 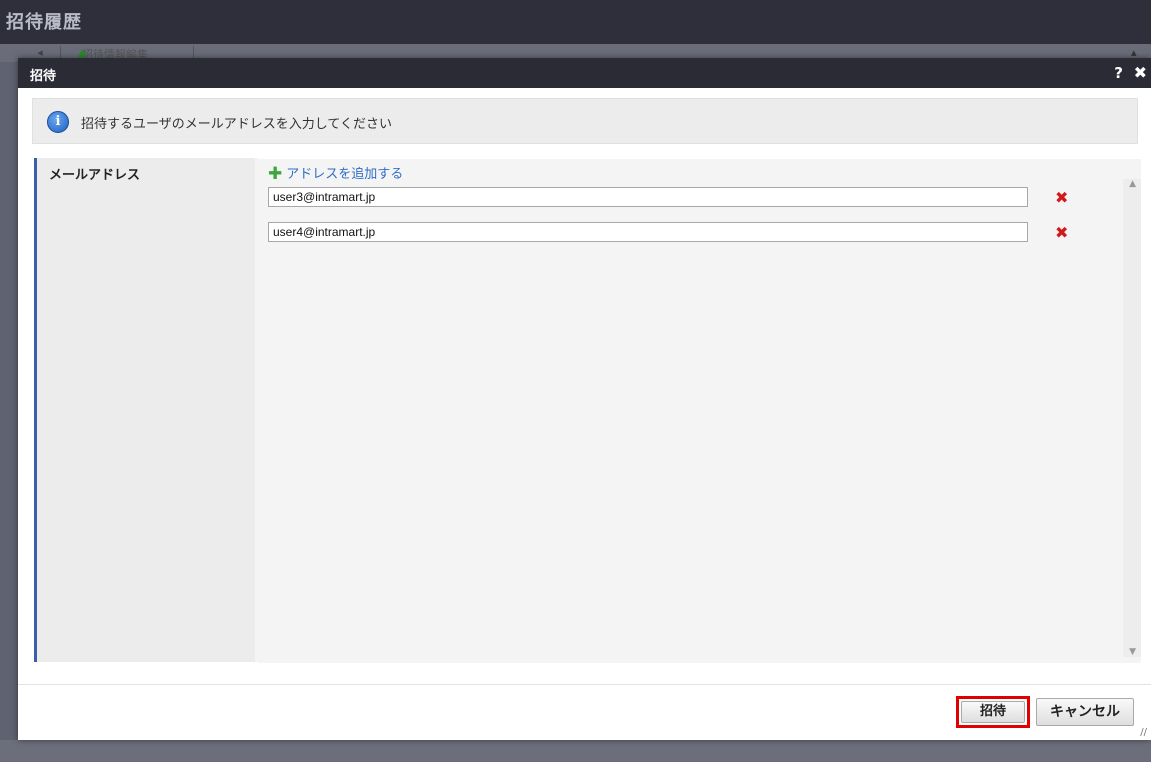 I want to click on plus-icon: ✚, so click(x=275, y=174).